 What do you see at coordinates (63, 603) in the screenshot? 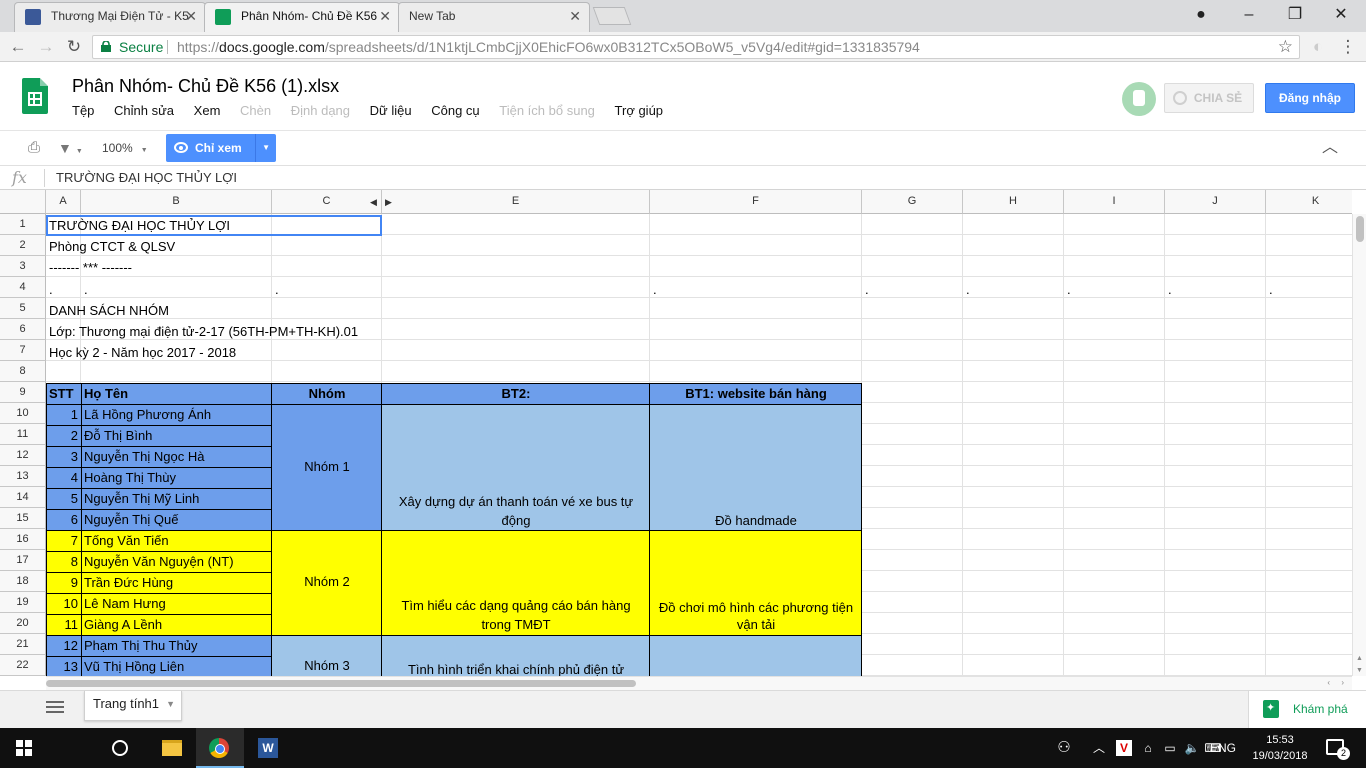
I see `student-stt: 10` at bounding box center [63, 603].